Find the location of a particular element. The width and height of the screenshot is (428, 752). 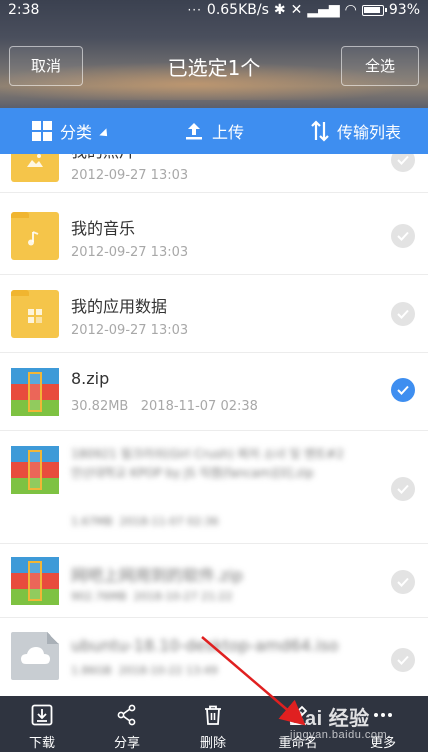

file-date: 2018-10-22 13:49 is located at coordinates (168, 670).